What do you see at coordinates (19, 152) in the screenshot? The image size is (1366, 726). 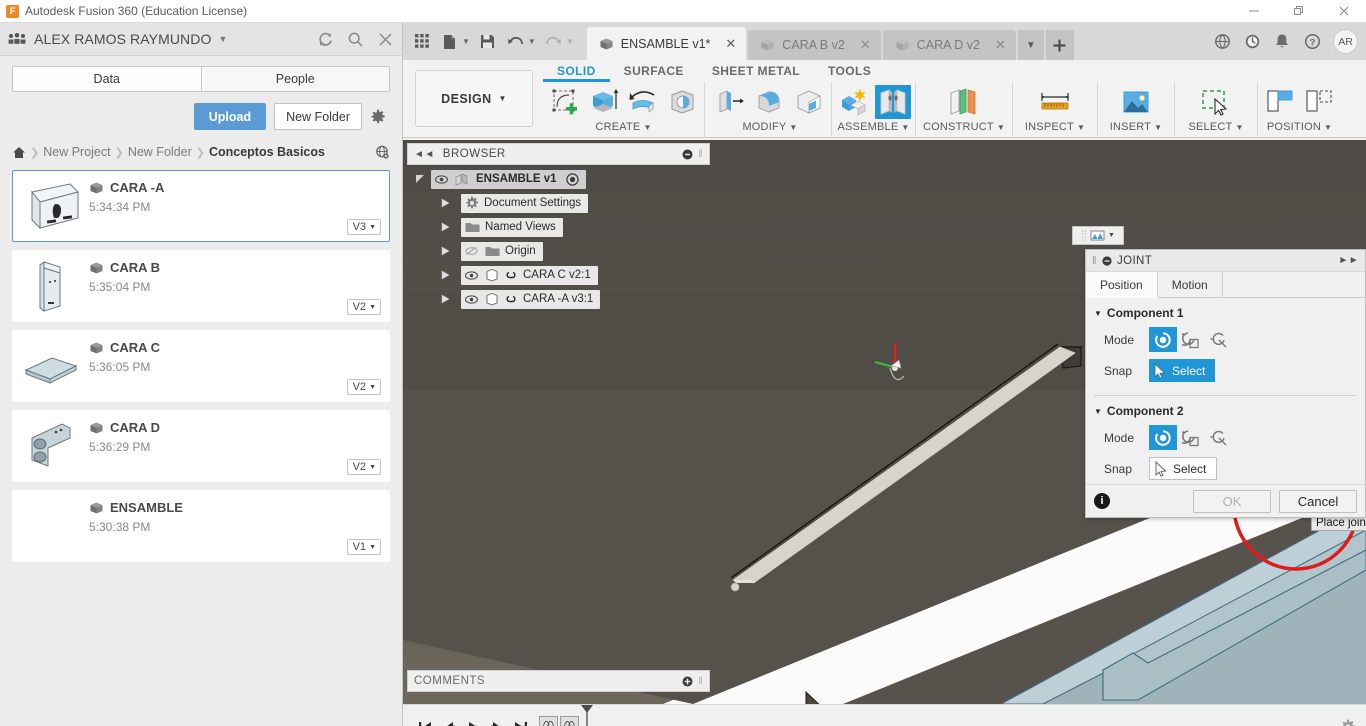 I see `home-icon` at bounding box center [19, 152].